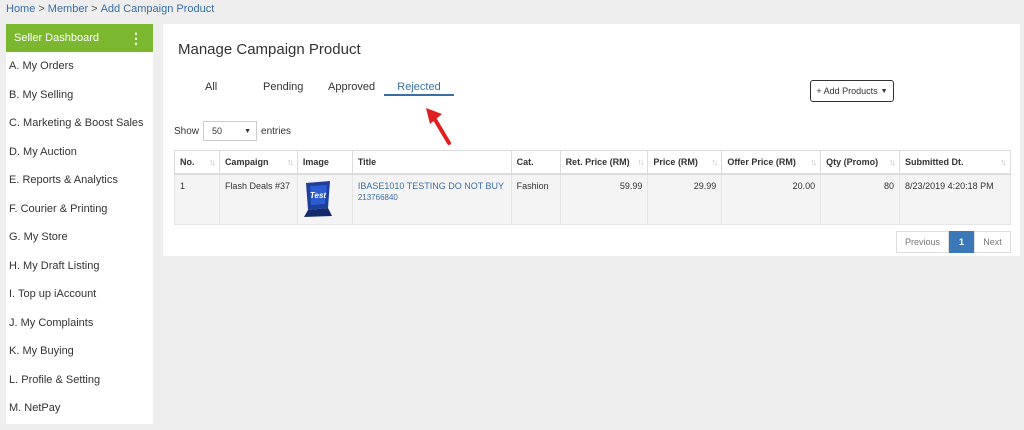 Image resolution: width=1024 pixels, height=430 pixels. I want to click on page-size-select: 50 ▼, so click(230, 131).